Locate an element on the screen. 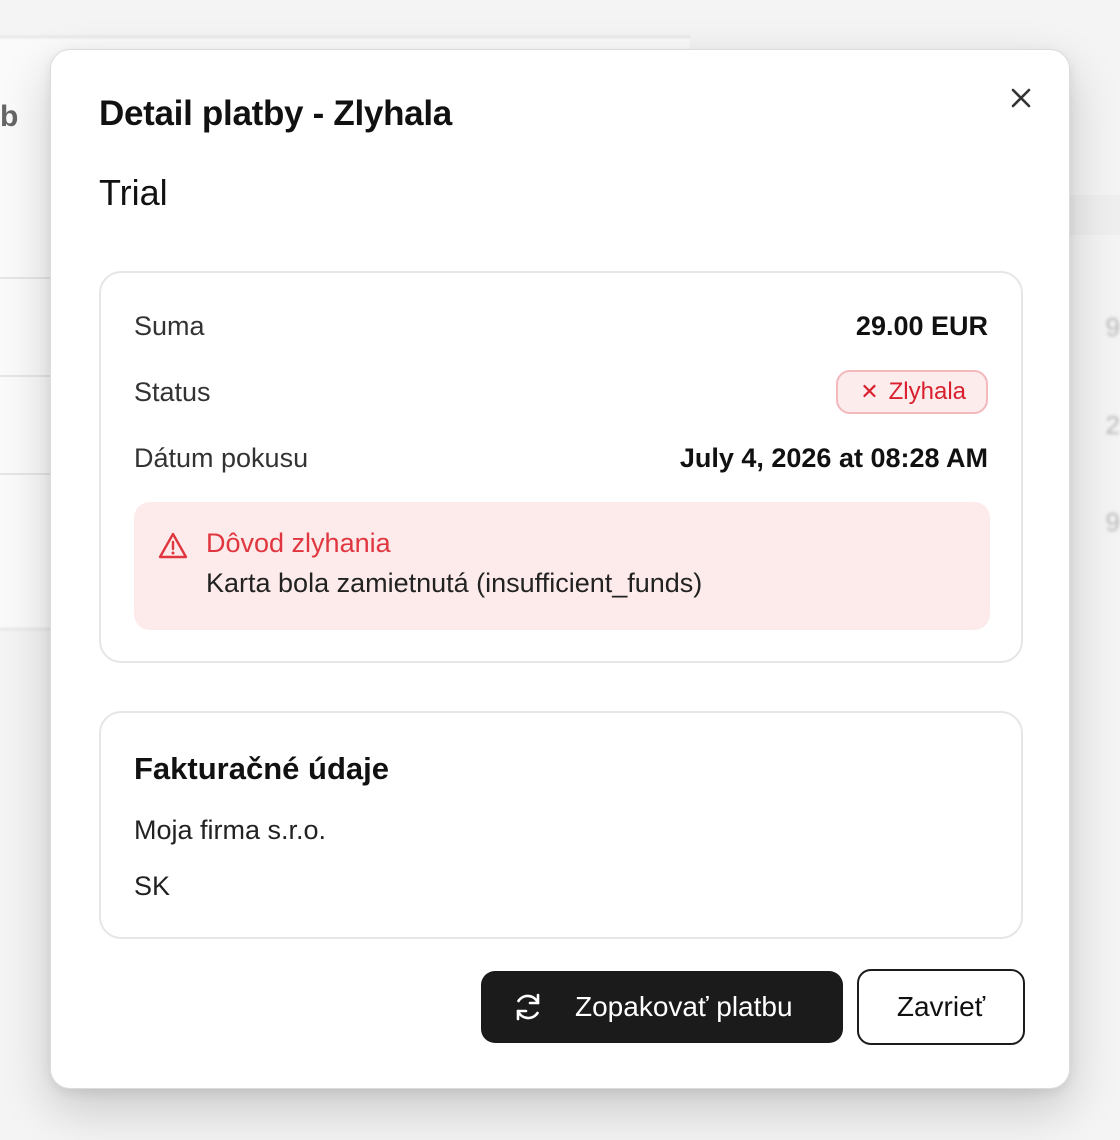  billing-title: Fakturačné údaje is located at coordinates (261, 768).